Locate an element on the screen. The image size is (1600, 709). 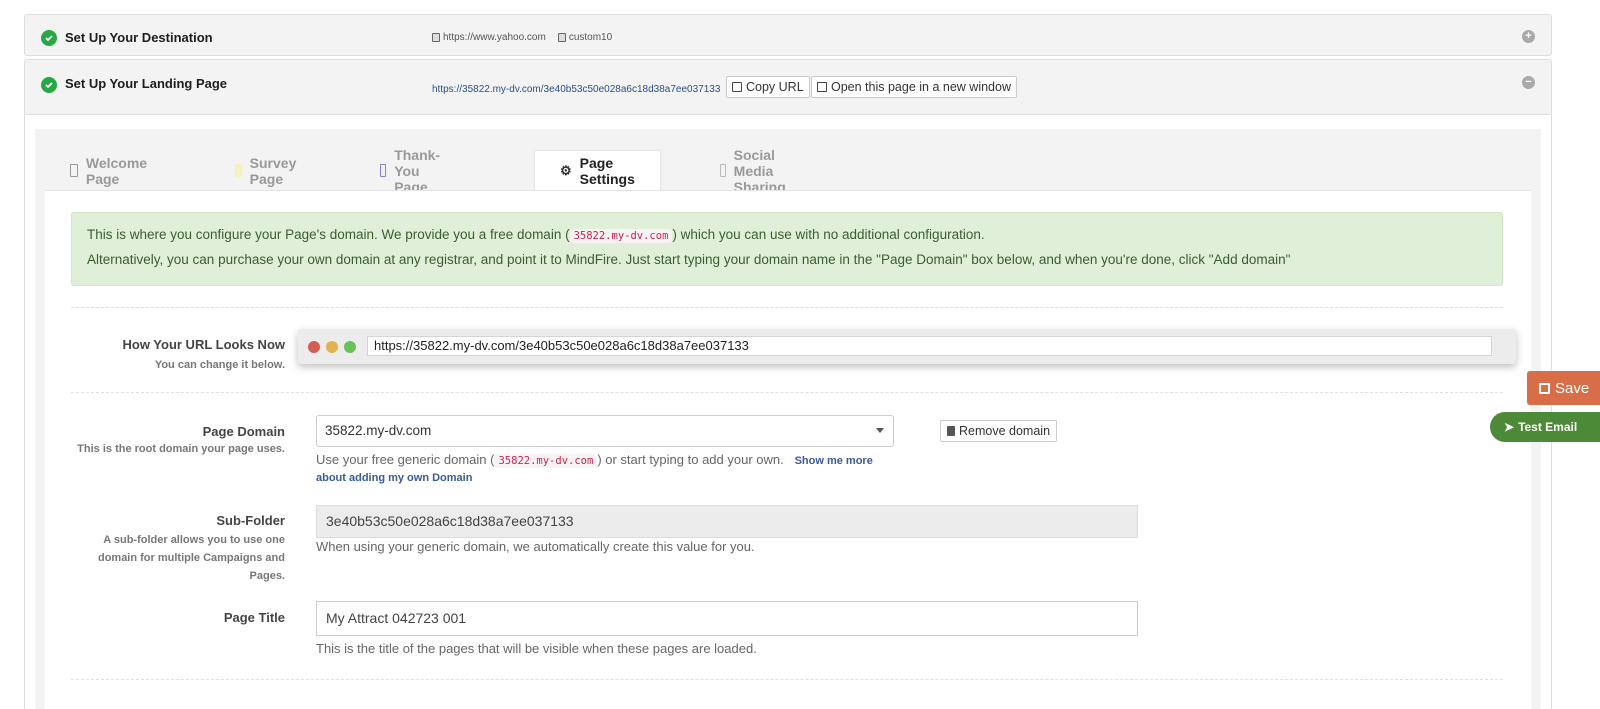
tab-welcome-page: Welcome Page is located at coordinates (110, 170).